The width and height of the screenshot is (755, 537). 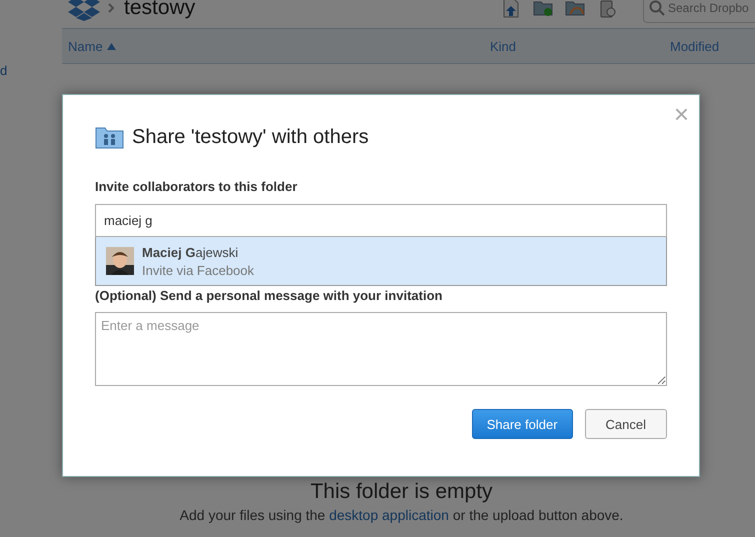 What do you see at coordinates (198, 270) in the screenshot?
I see `contact-detail: Invite via Facebook` at bounding box center [198, 270].